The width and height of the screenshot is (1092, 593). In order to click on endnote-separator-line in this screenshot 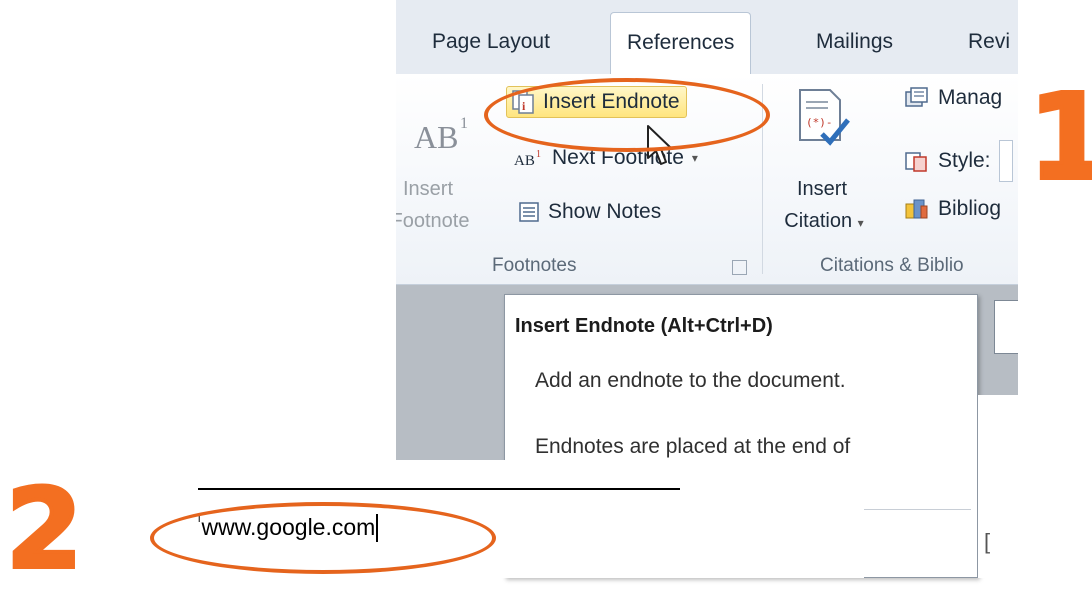, I will do `click(439, 489)`.